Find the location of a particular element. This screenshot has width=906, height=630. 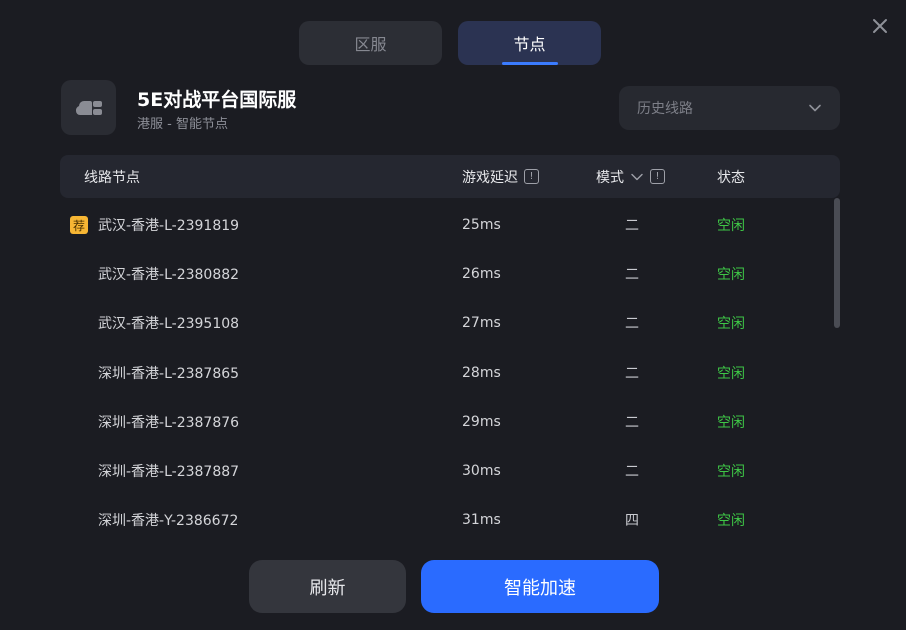

node-name: 深圳-香港-Y-2386672 is located at coordinates (168, 521).